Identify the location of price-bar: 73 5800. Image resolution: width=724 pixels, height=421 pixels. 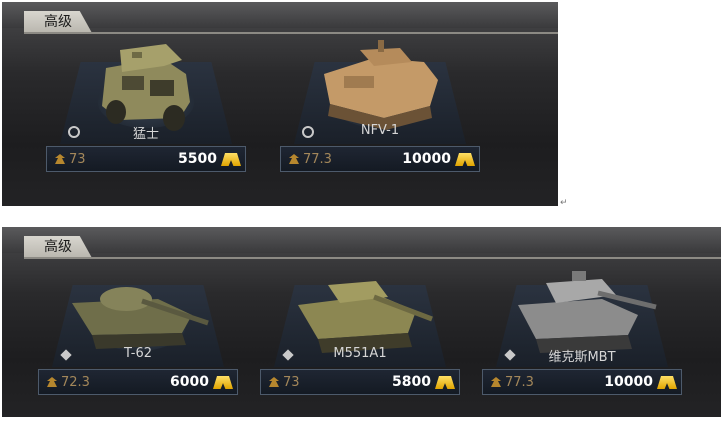
(360, 382).